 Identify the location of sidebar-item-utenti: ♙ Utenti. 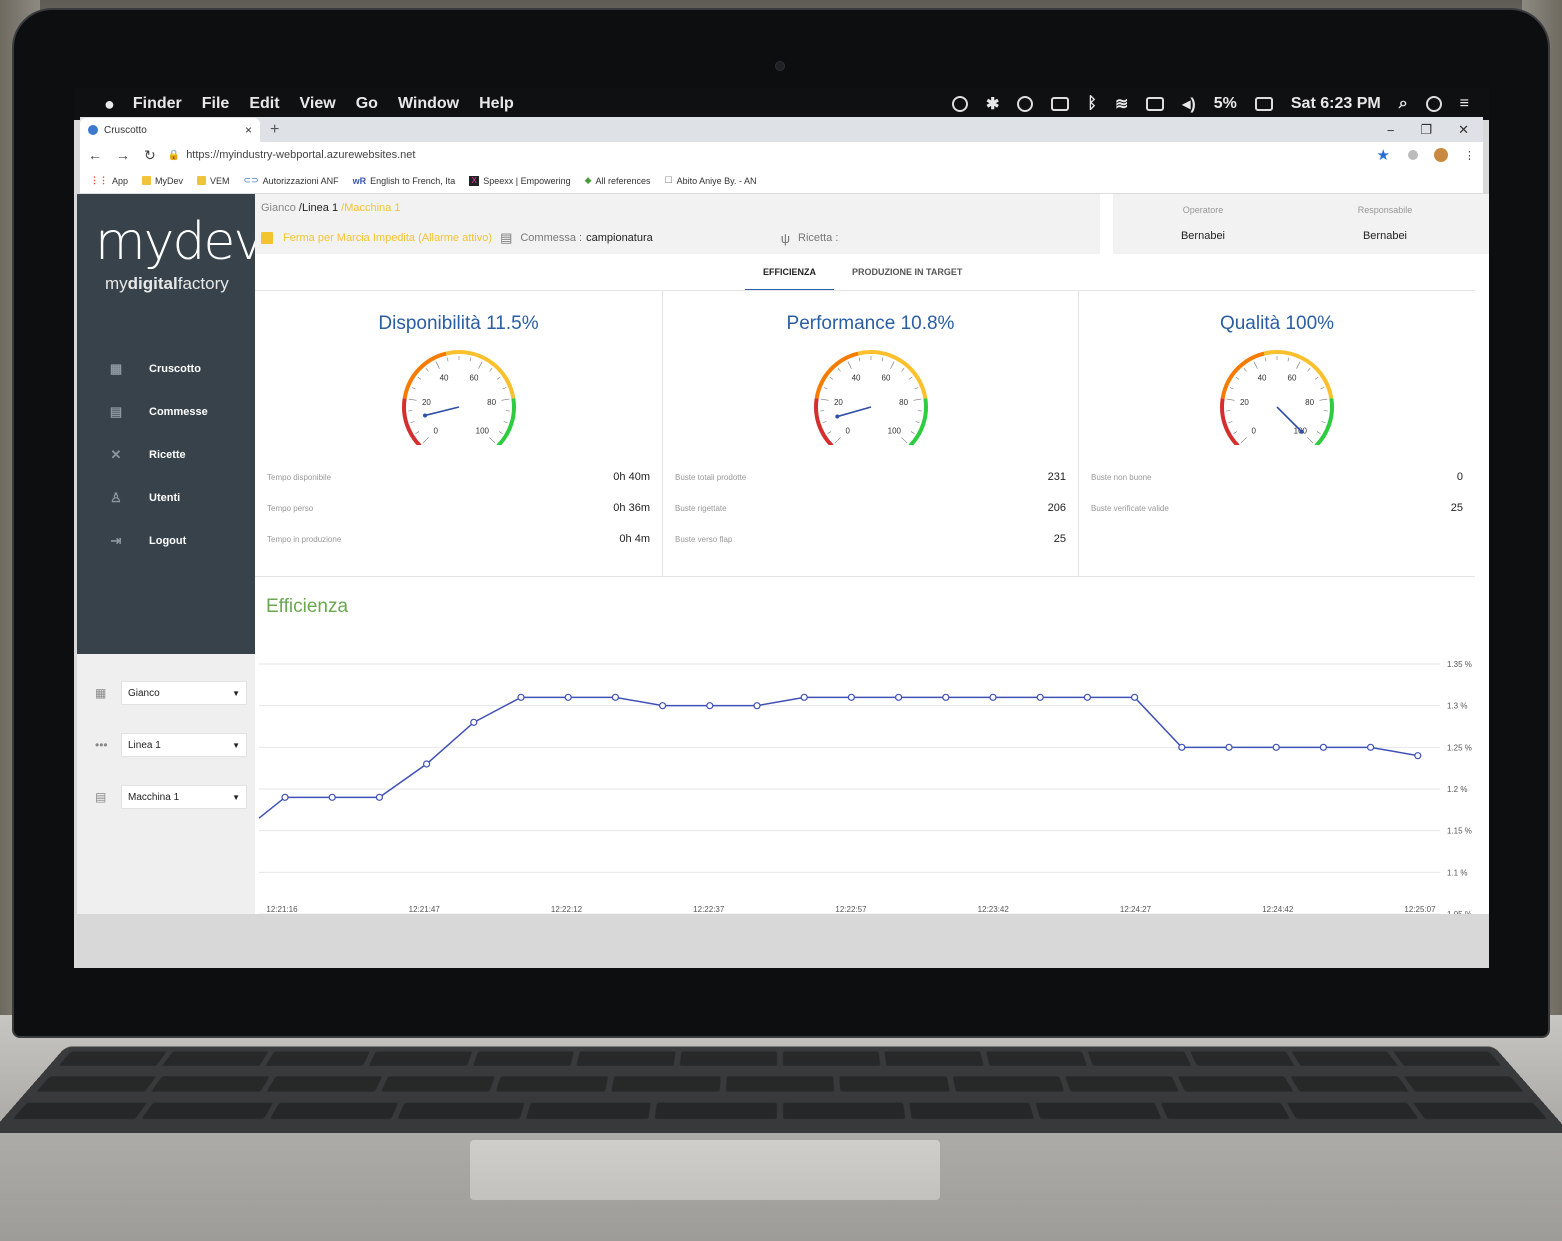
(144, 498).